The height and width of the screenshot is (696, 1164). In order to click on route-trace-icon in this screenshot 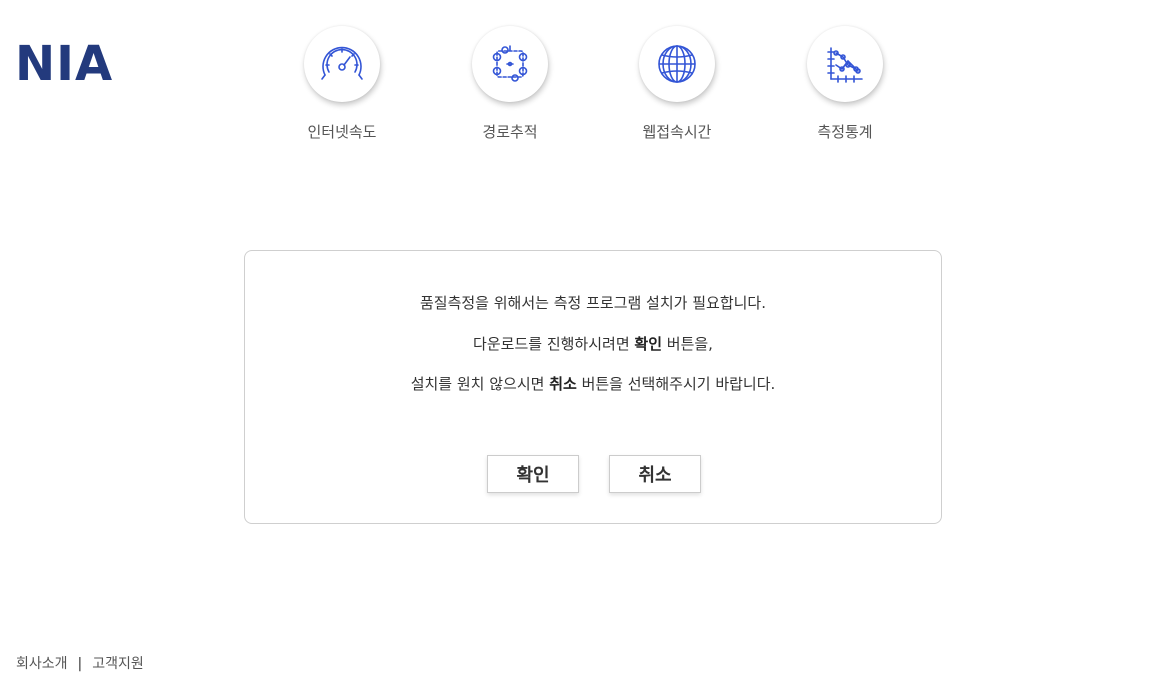, I will do `click(510, 63)`.